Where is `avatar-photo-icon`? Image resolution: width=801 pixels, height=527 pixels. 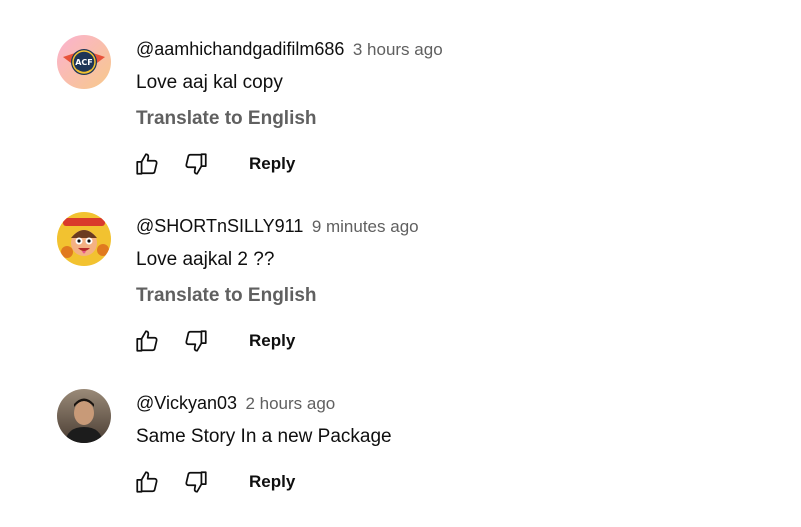
avatar-photo-icon is located at coordinates (84, 416).